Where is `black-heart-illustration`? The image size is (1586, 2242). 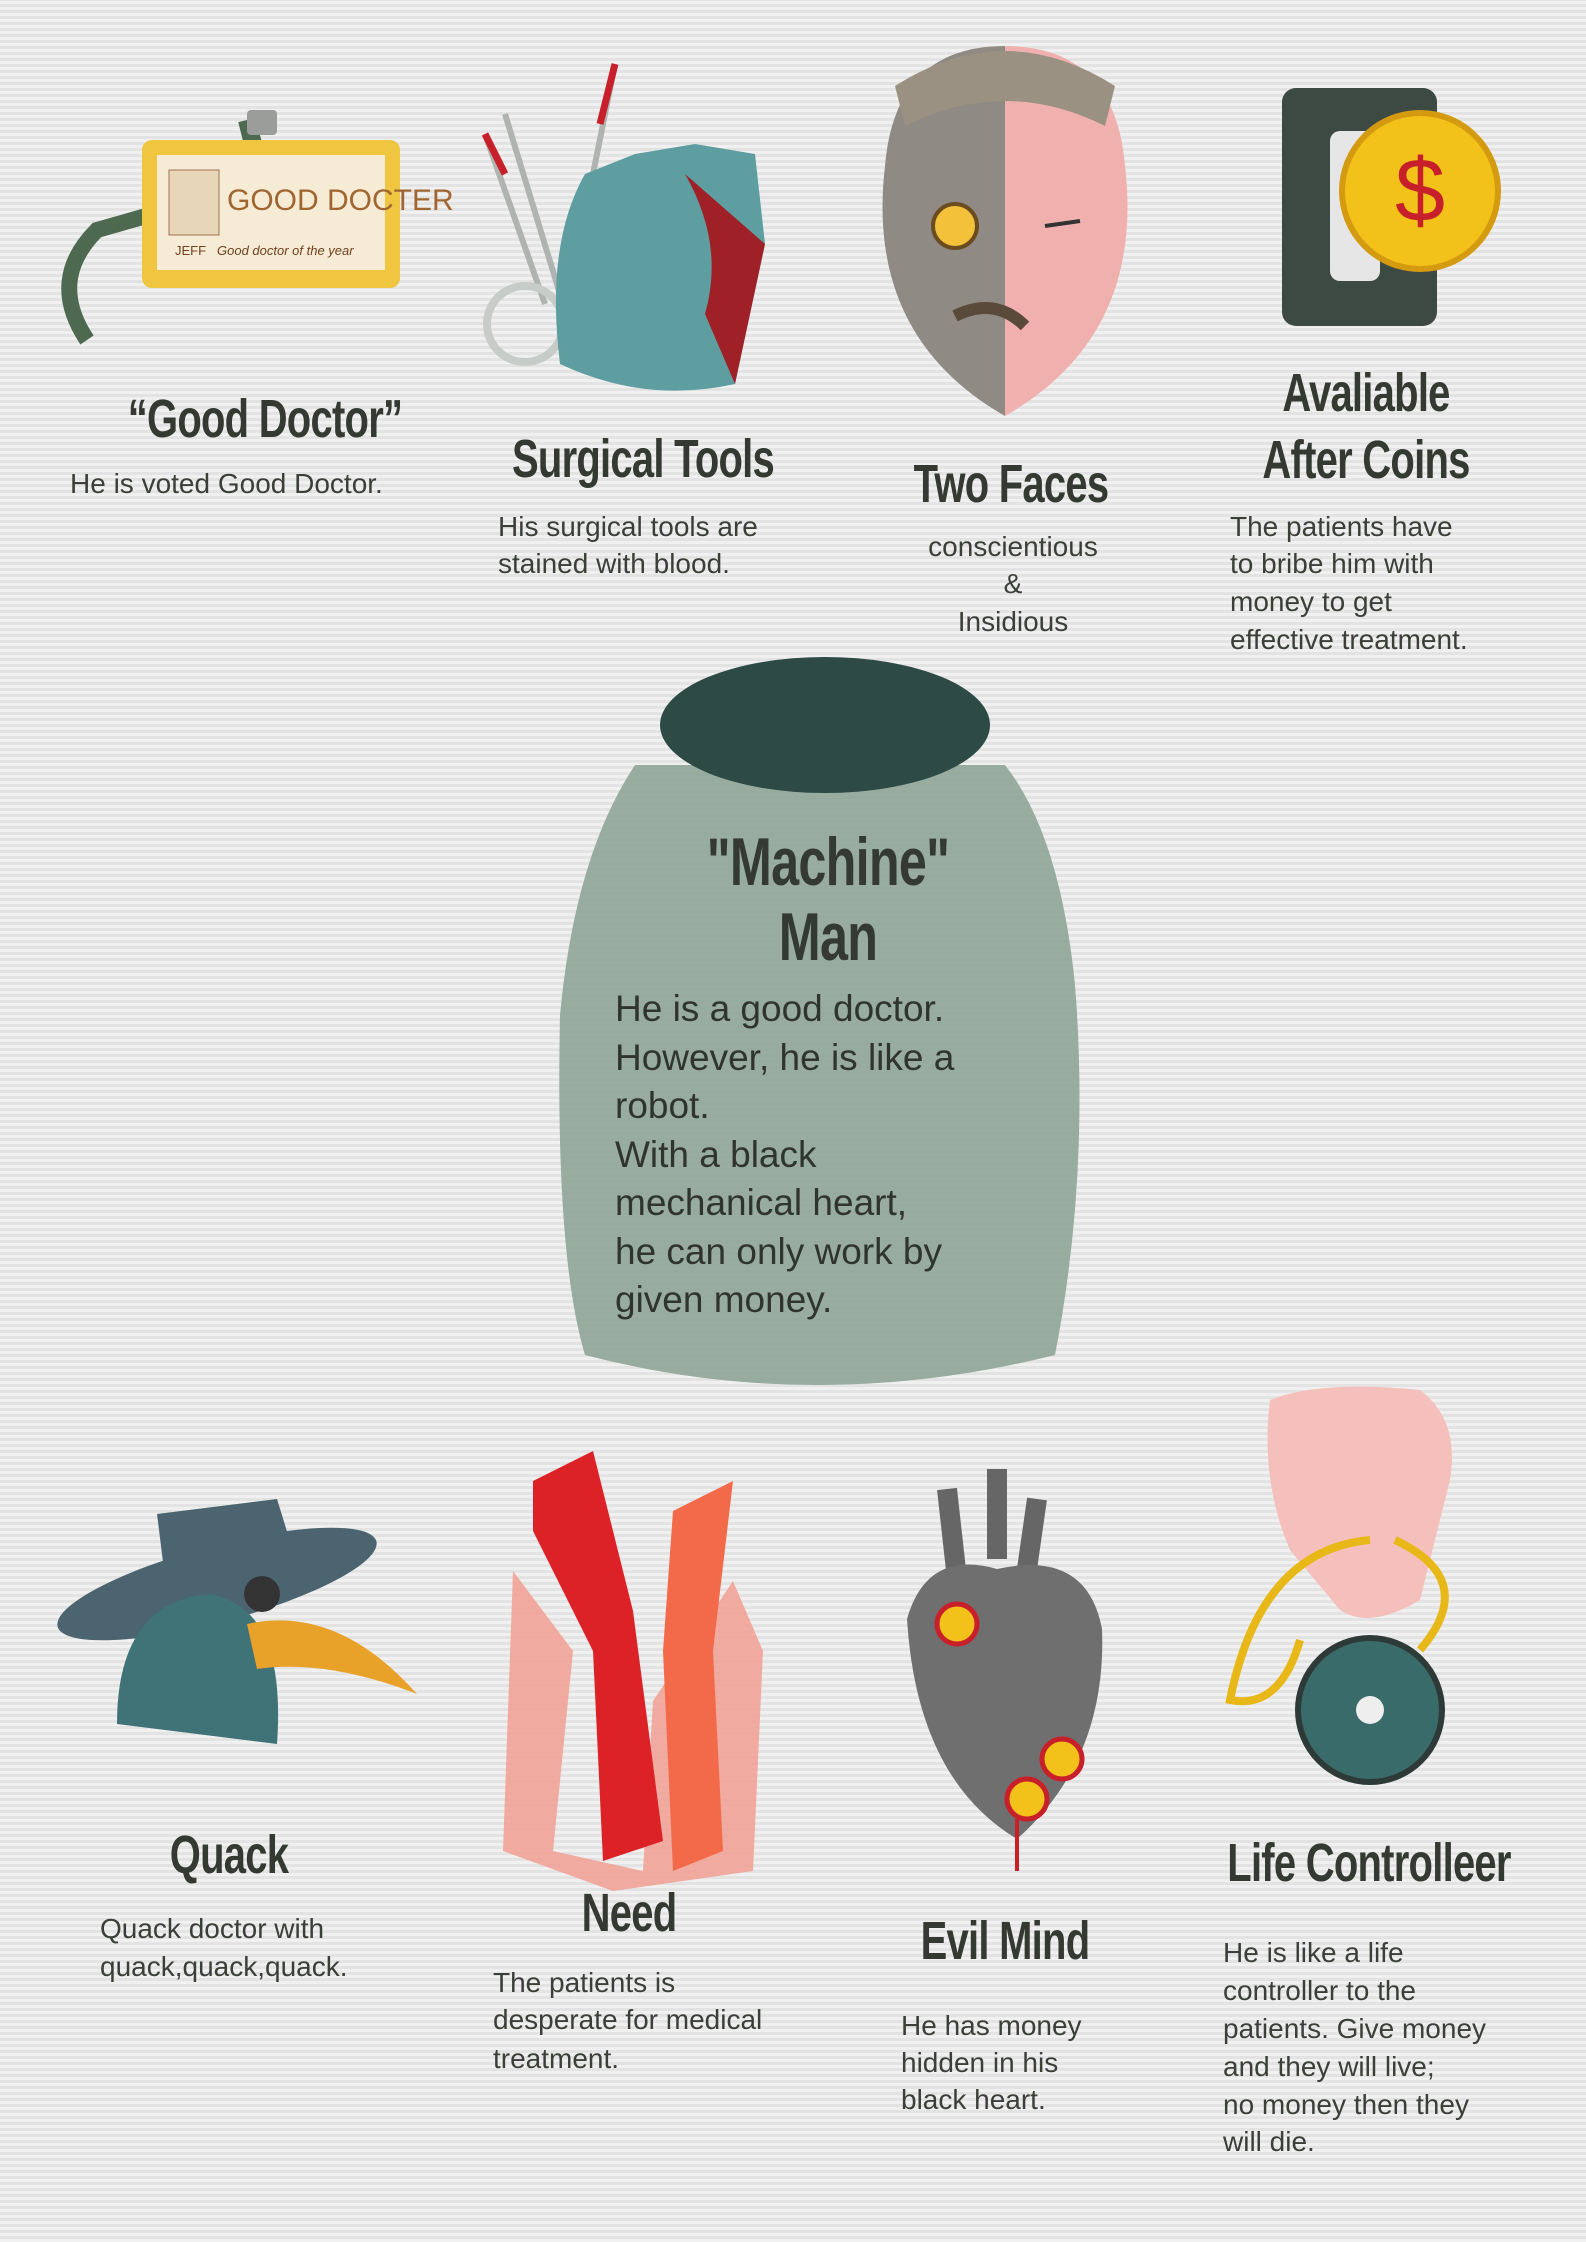 black-heart-illustration is located at coordinates (1005, 1670).